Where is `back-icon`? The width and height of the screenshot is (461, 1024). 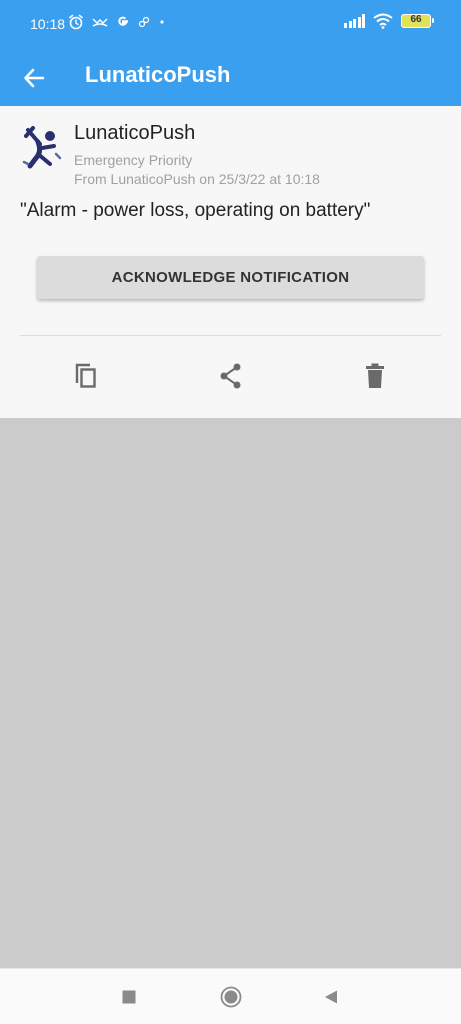
back-icon is located at coordinates (331, 997).